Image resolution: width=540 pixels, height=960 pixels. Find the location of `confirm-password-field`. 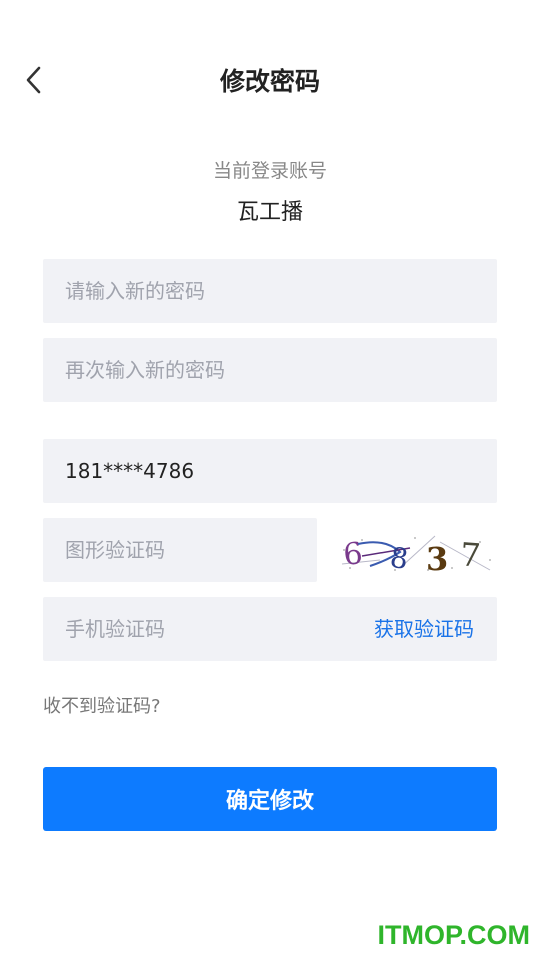

confirm-password-field is located at coordinates (270, 370).